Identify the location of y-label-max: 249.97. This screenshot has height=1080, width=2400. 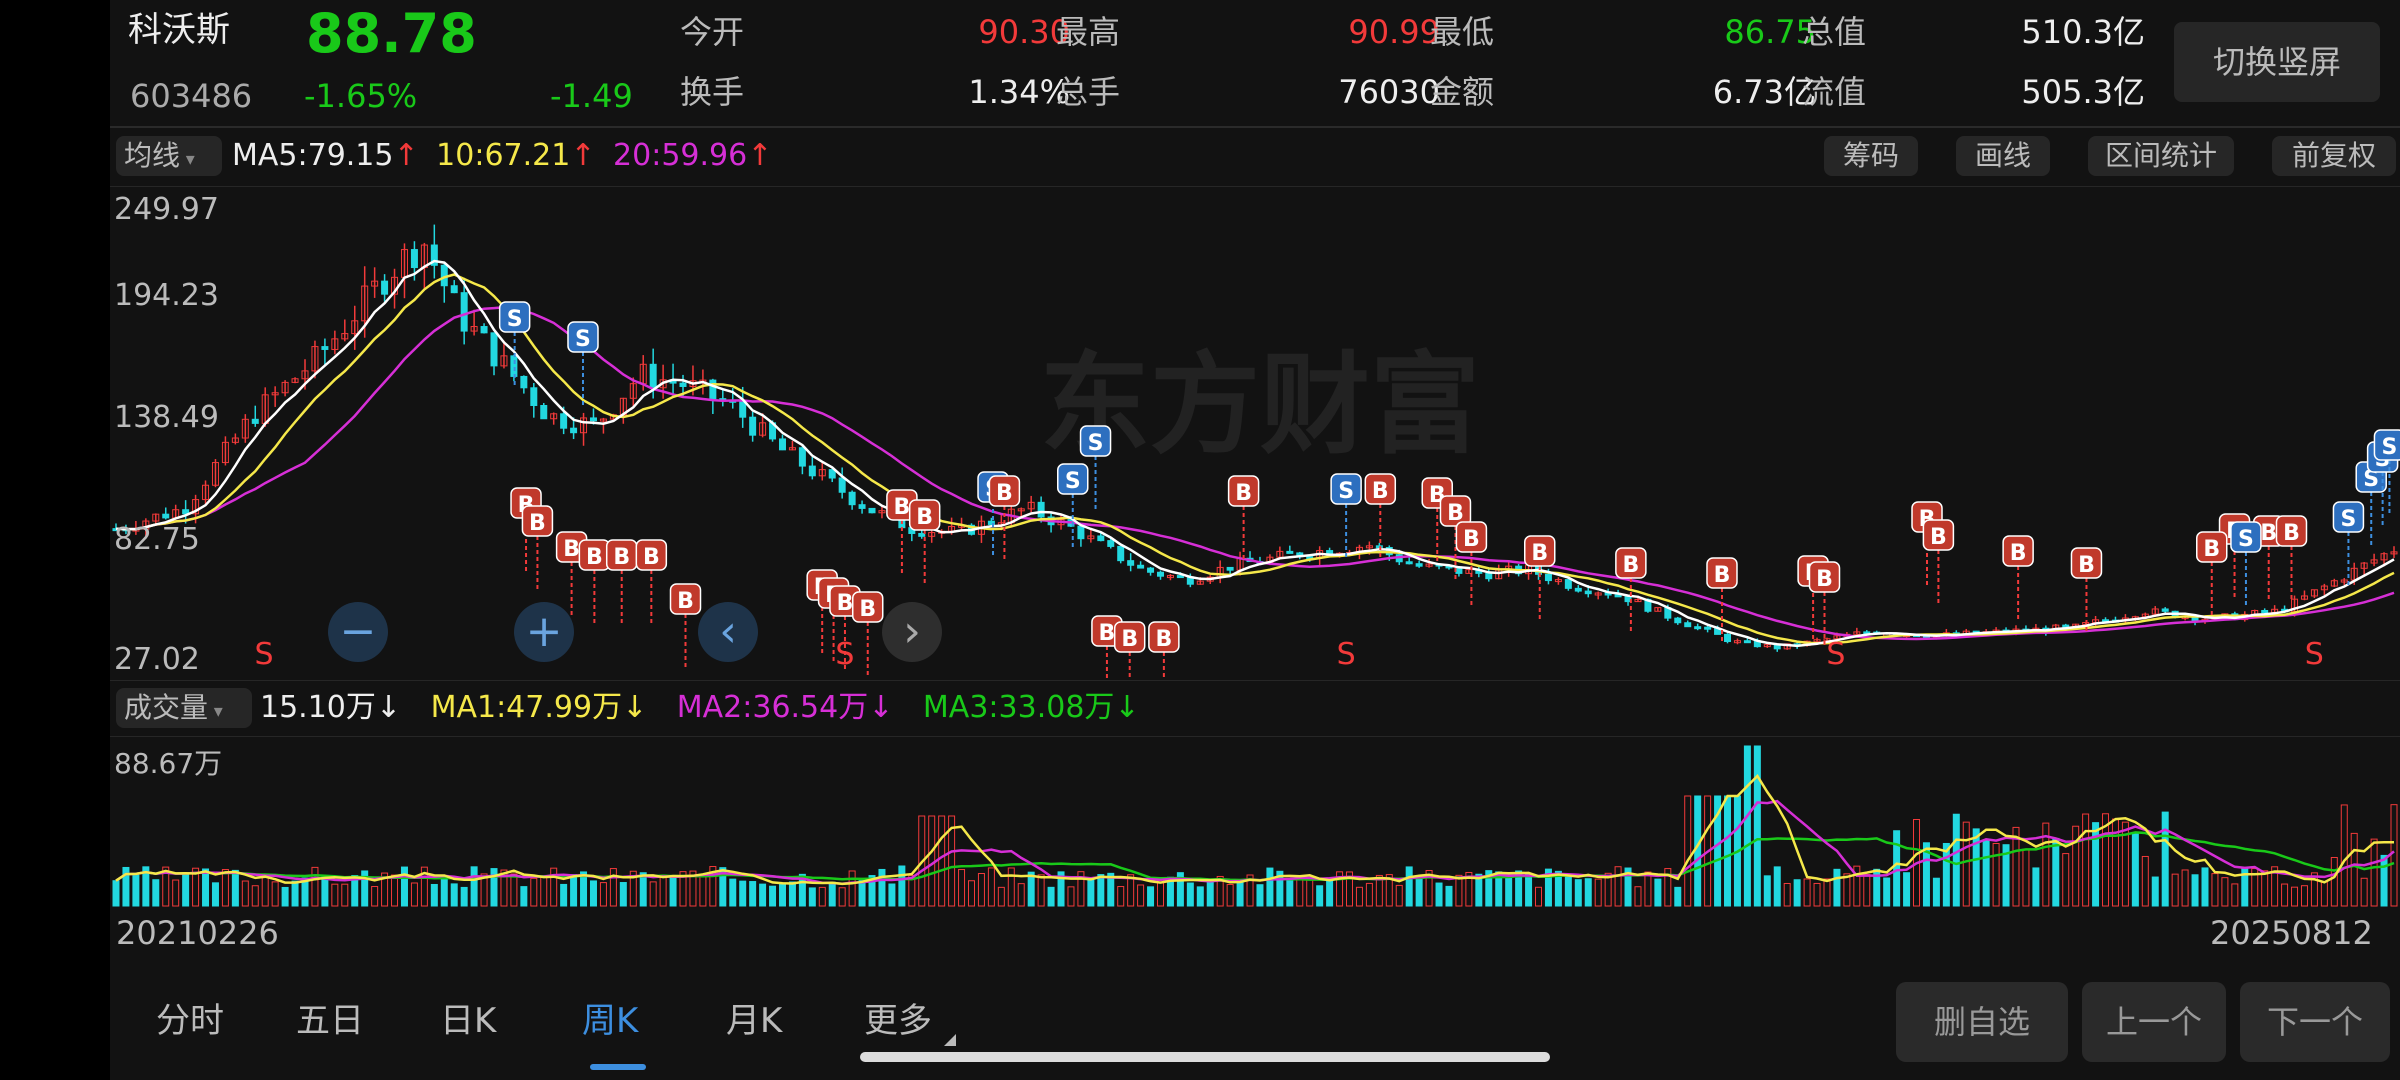
(166, 209).